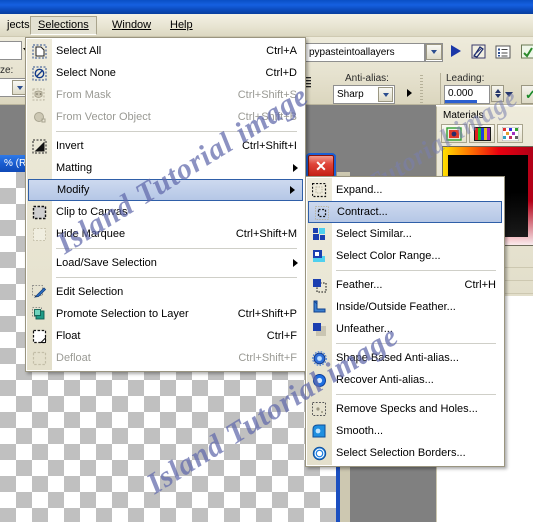 This screenshot has width=533, height=522. I want to click on menu-item-from-mask: From Mask Ctrl+Shift+S, so click(165, 95).